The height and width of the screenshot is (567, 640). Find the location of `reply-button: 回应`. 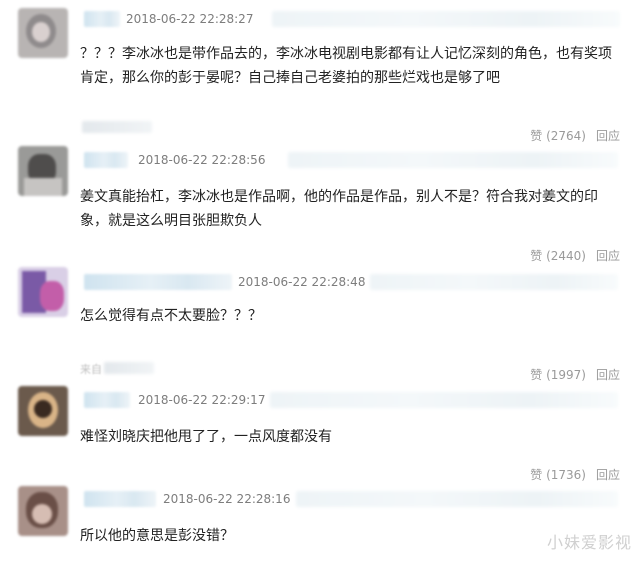

reply-button: 回应 is located at coordinates (608, 256).